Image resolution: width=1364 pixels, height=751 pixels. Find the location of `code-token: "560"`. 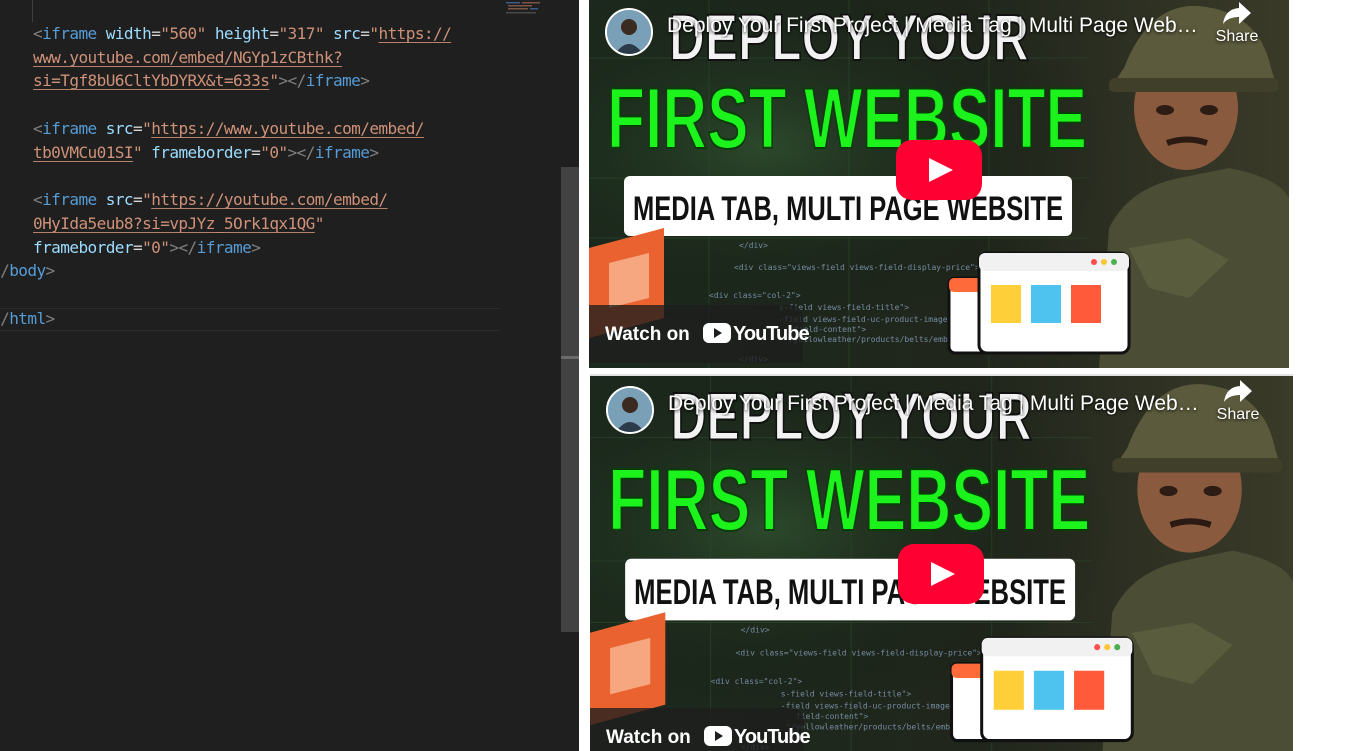

code-token: "560" is located at coordinates (183, 33).